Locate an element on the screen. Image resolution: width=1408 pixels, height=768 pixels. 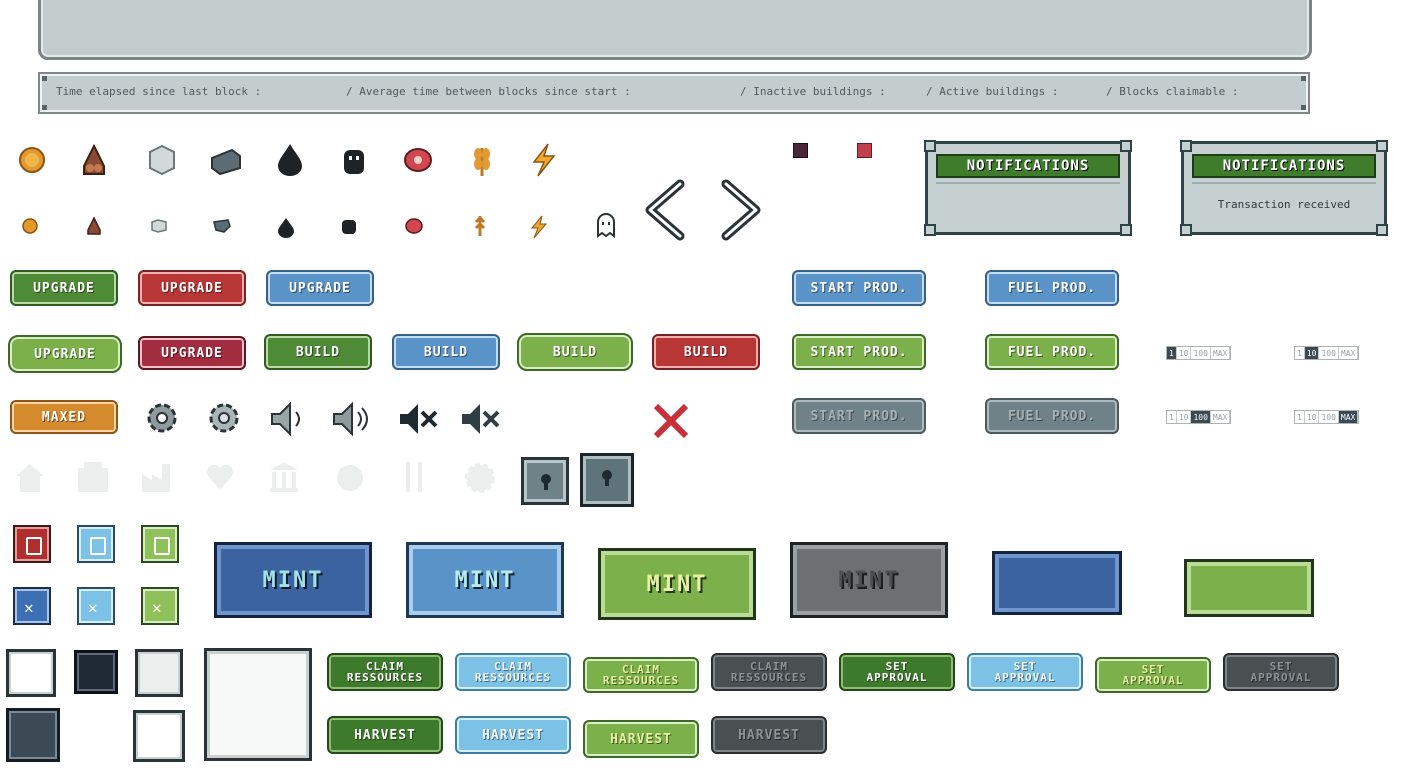
claimable-label: / Blocks claimable : is located at coordinates (1172, 91).